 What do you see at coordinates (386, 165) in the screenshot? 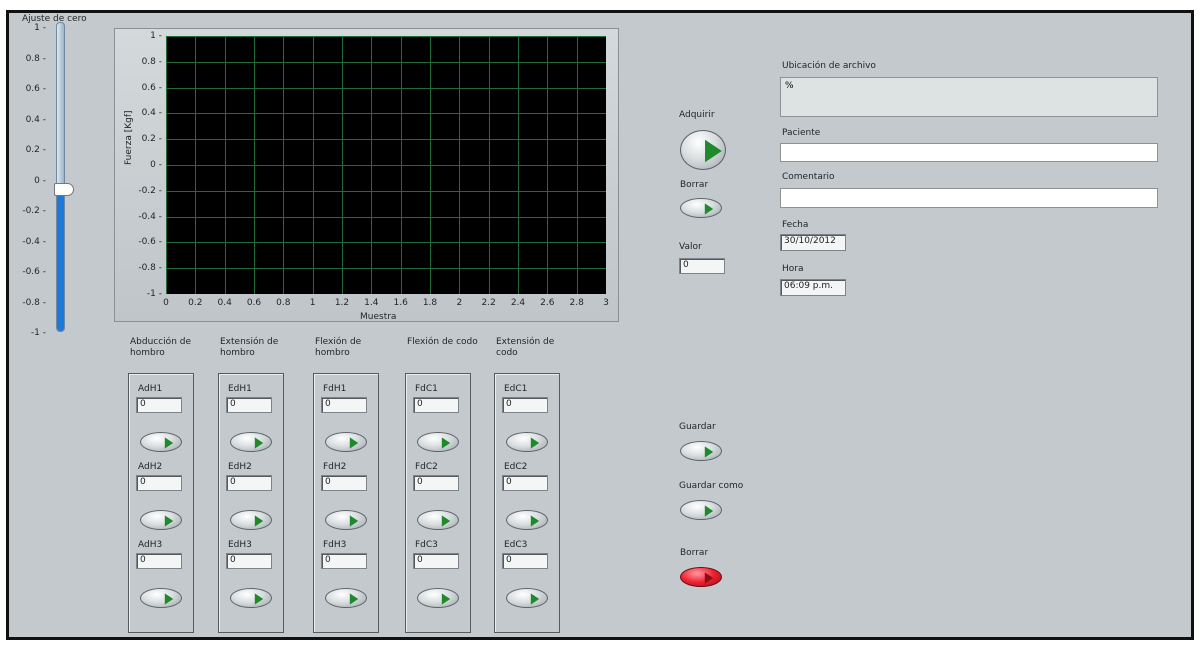
I see `plot-area` at bounding box center [386, 165].